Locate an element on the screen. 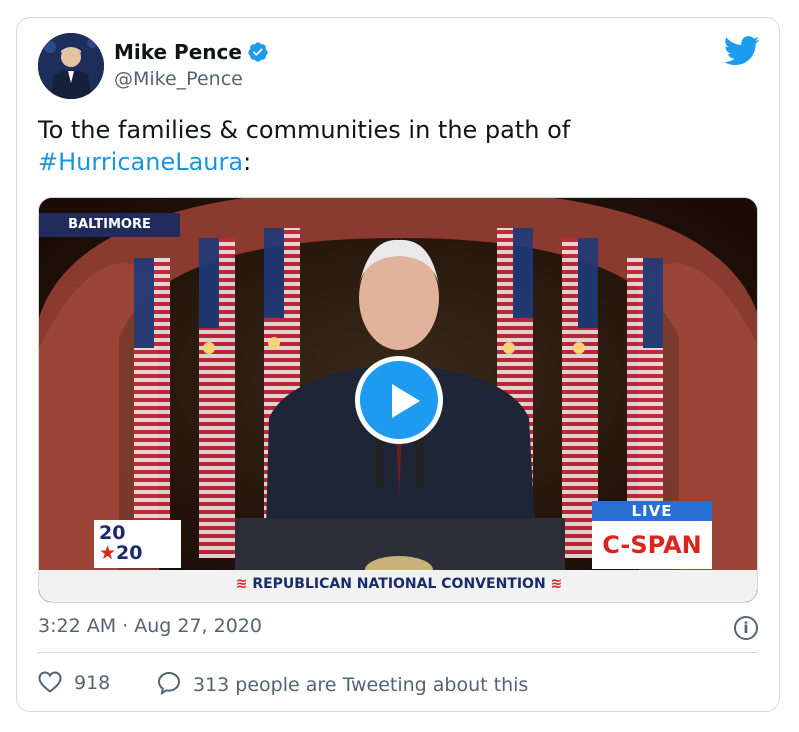 The height and width of the screenshot is (732, 799). hashtag-link: #HurricaneLaura is located at coordinates (140, 162).